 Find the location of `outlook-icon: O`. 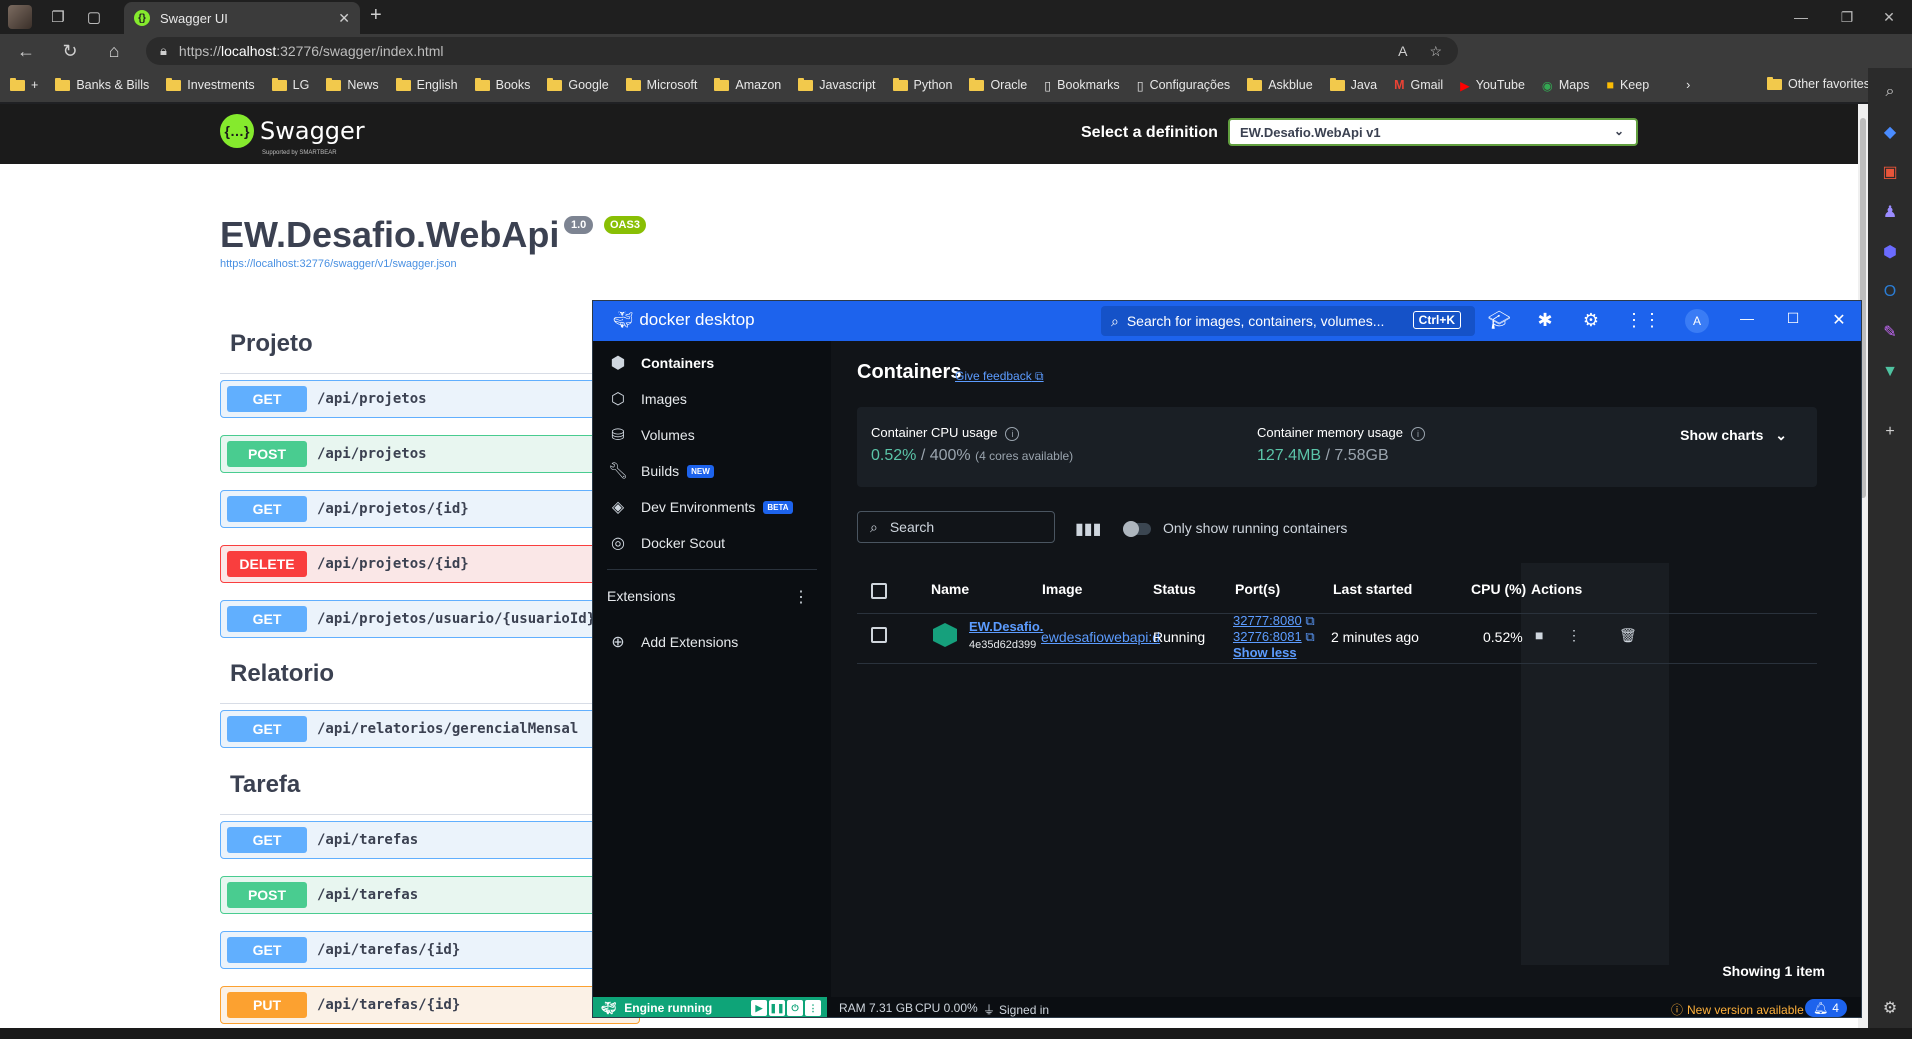

outlook-icon: O is located at coordinates (1890, 292).